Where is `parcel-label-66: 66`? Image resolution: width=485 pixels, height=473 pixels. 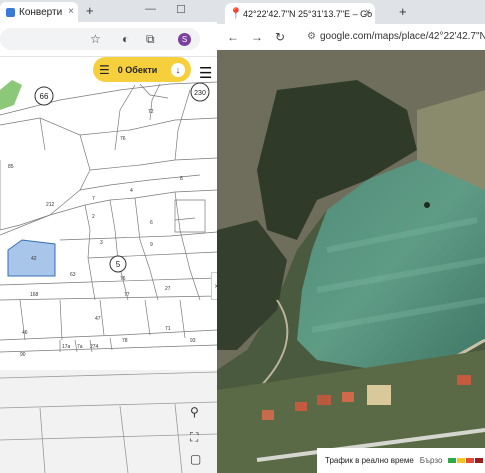
parcel-label-66: 66 is located at coordinates (44, 96).